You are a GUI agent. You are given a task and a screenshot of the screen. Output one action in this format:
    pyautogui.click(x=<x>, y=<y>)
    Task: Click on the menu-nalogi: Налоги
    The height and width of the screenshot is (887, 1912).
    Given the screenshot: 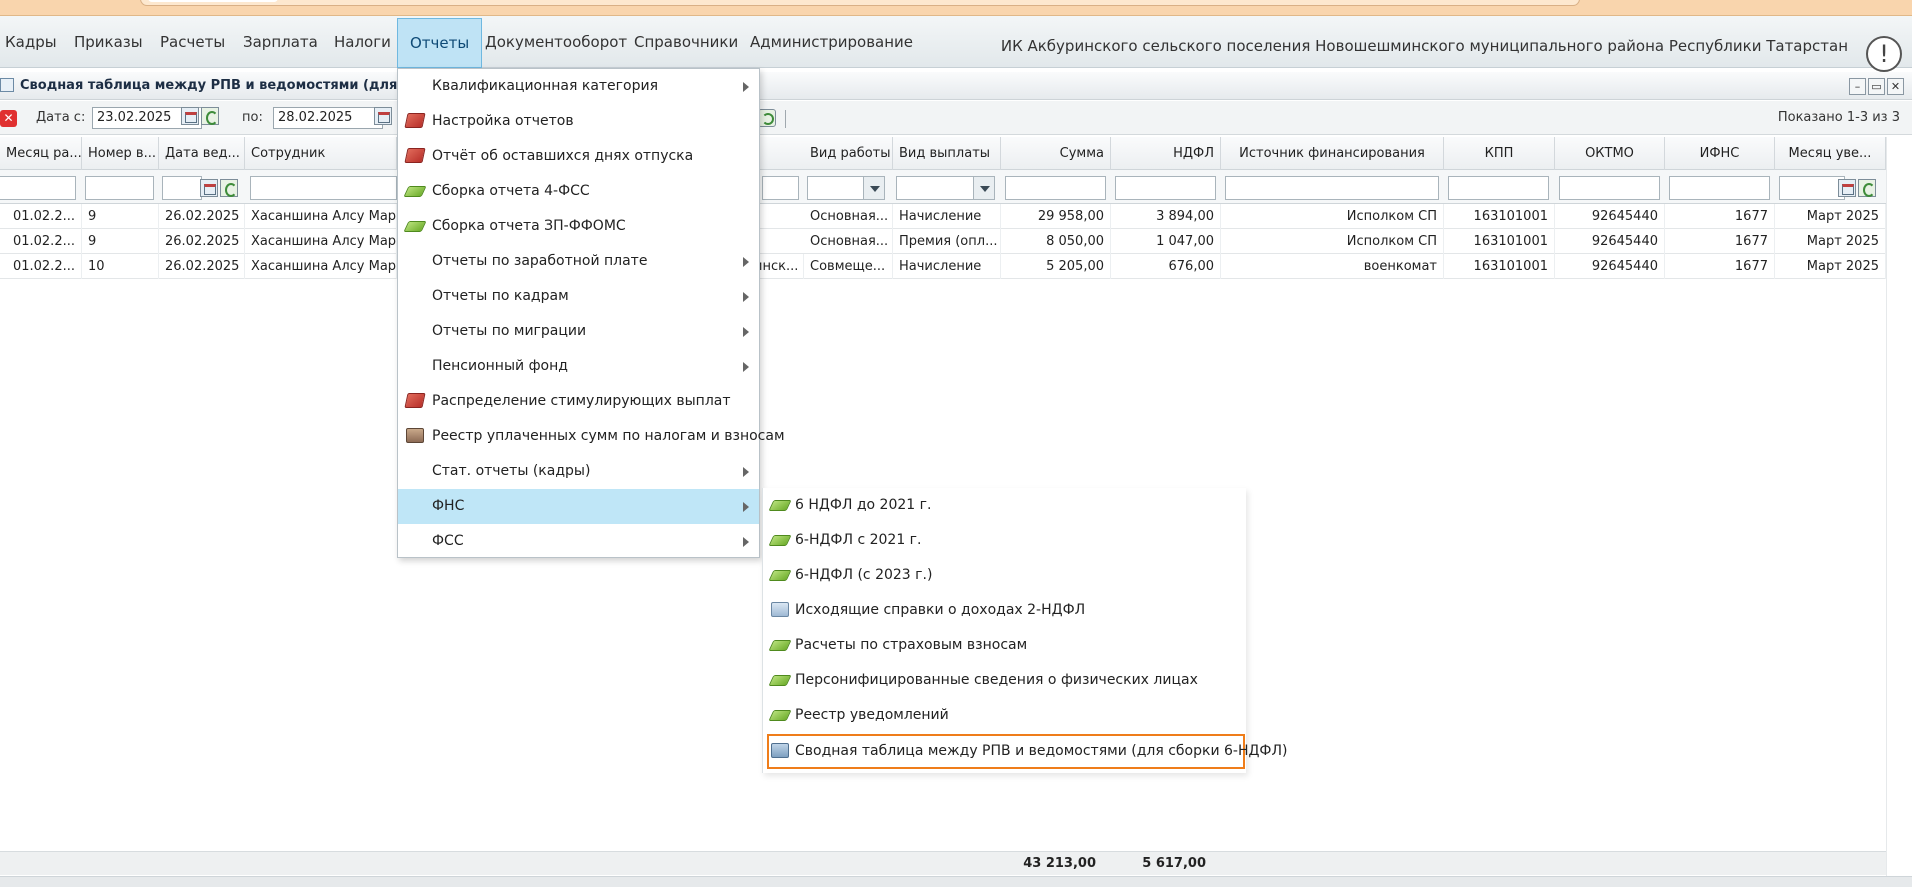 What is the action you would take?
    pyautogui.click(x=362, y=42)
    